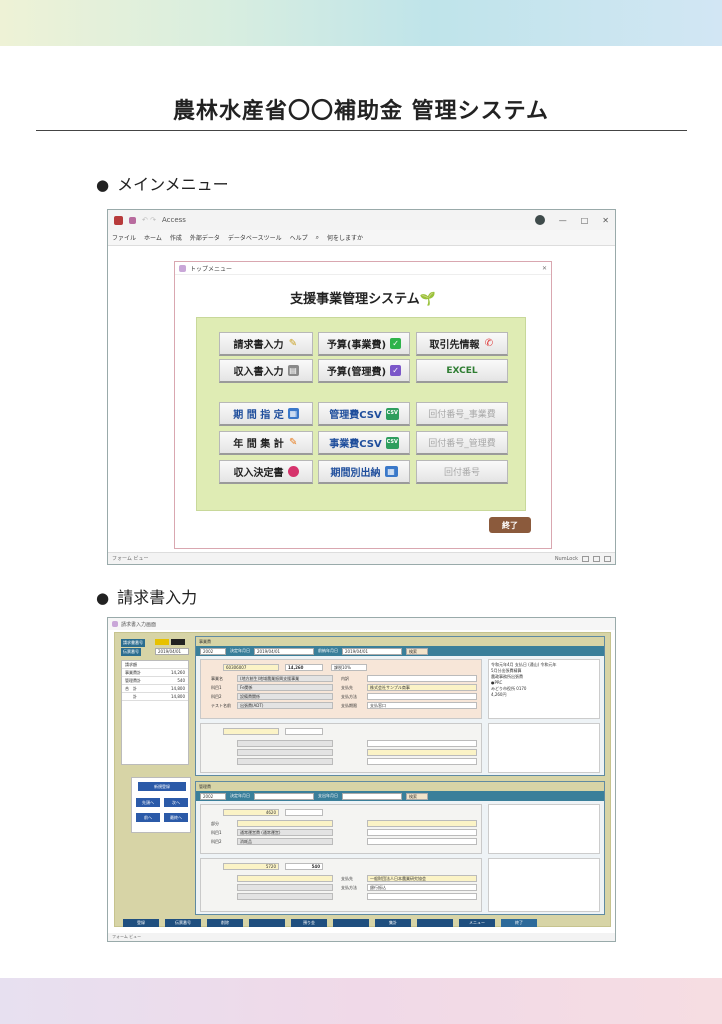  What do you see at coordinates (299, 237) in the screenshot?
I see `menu-help: ヘルプ` at bounding box center [299, 237].